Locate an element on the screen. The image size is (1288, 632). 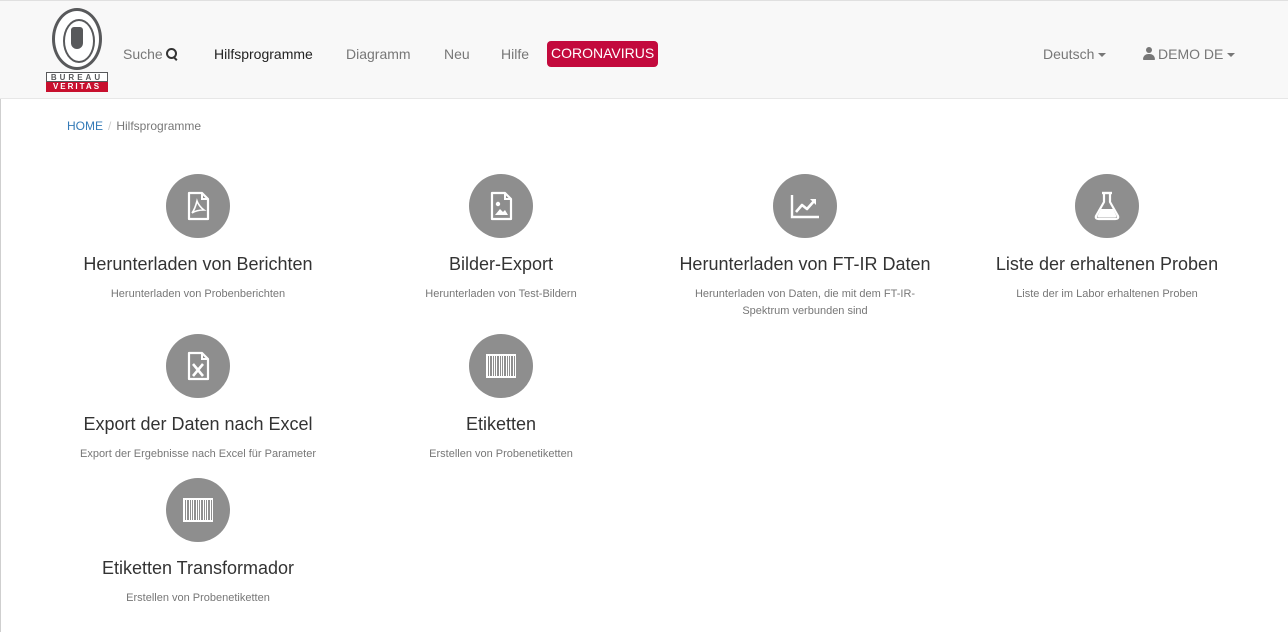
flask-icon is located at coordinates (1107, 206).